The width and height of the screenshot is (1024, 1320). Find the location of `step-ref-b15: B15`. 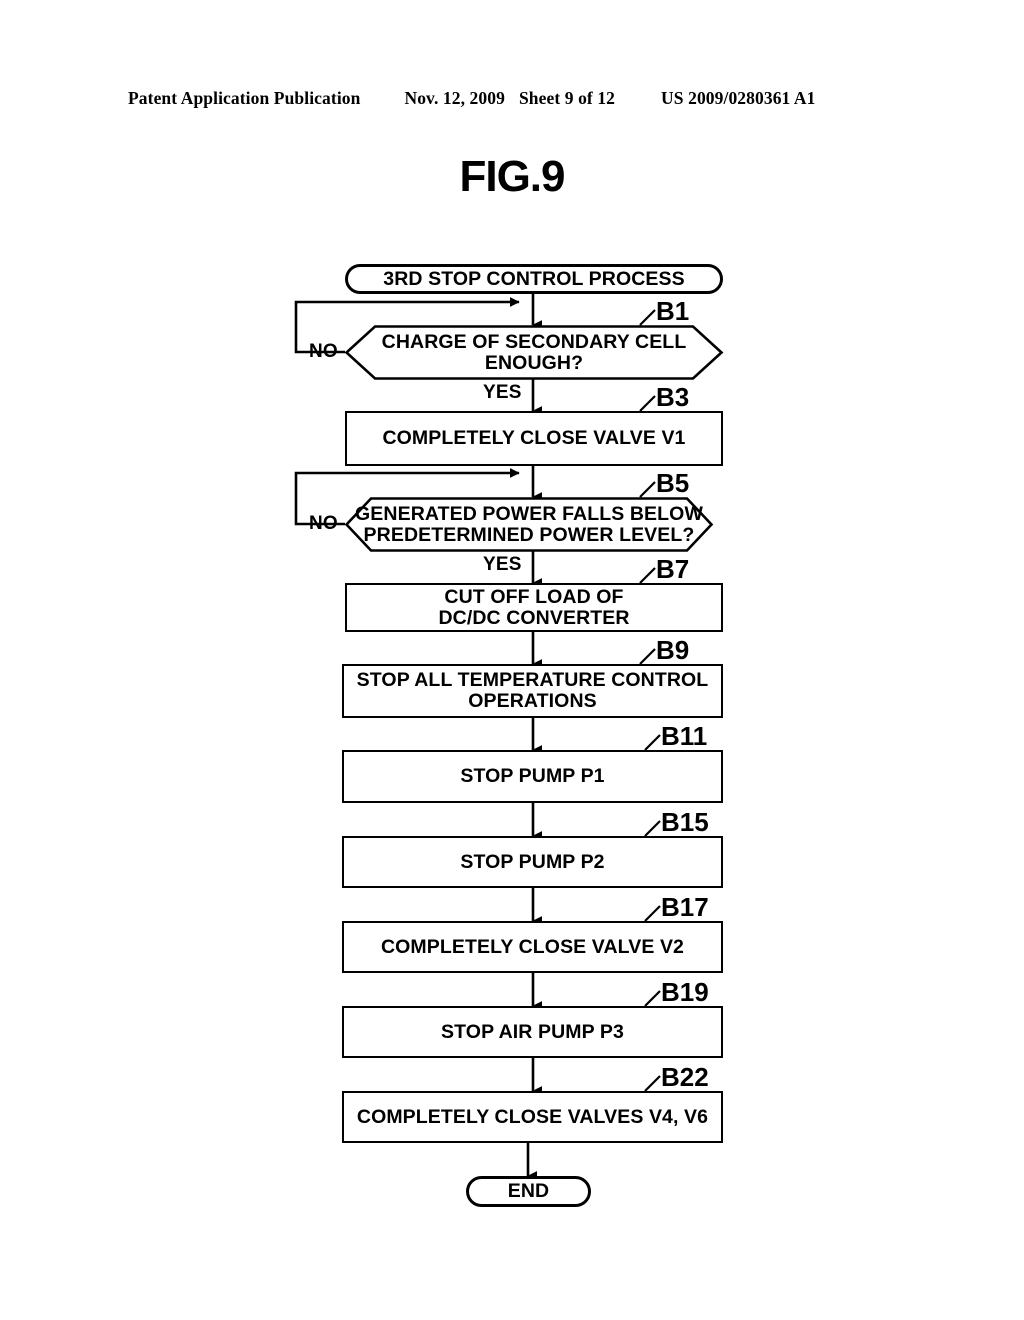

step-ref-b15: B15 is located at coordinates (685, 822).